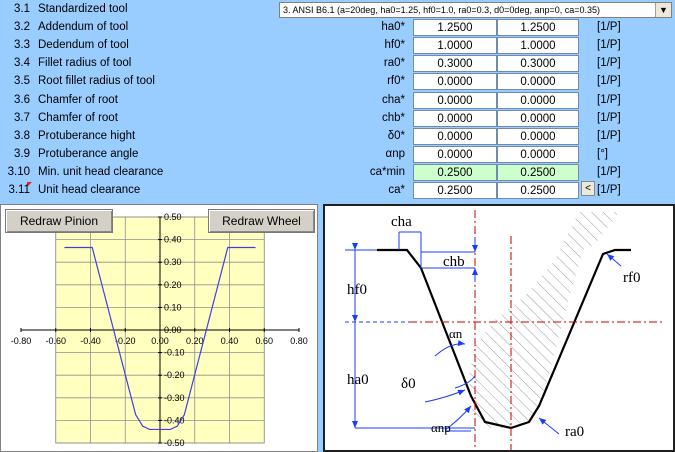 This screenshot has width=675, height=452. I want to click on param-number: 3.2, so click(22, 27).